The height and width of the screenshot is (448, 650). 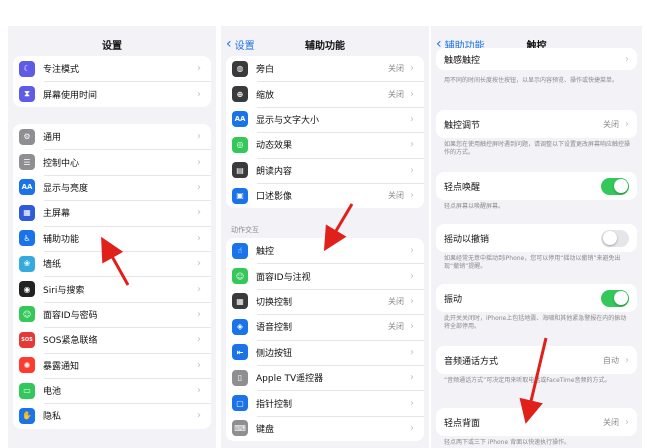 I want to click on settings-row: AA 显示与亮度 ›, so click(x=112, y=187).